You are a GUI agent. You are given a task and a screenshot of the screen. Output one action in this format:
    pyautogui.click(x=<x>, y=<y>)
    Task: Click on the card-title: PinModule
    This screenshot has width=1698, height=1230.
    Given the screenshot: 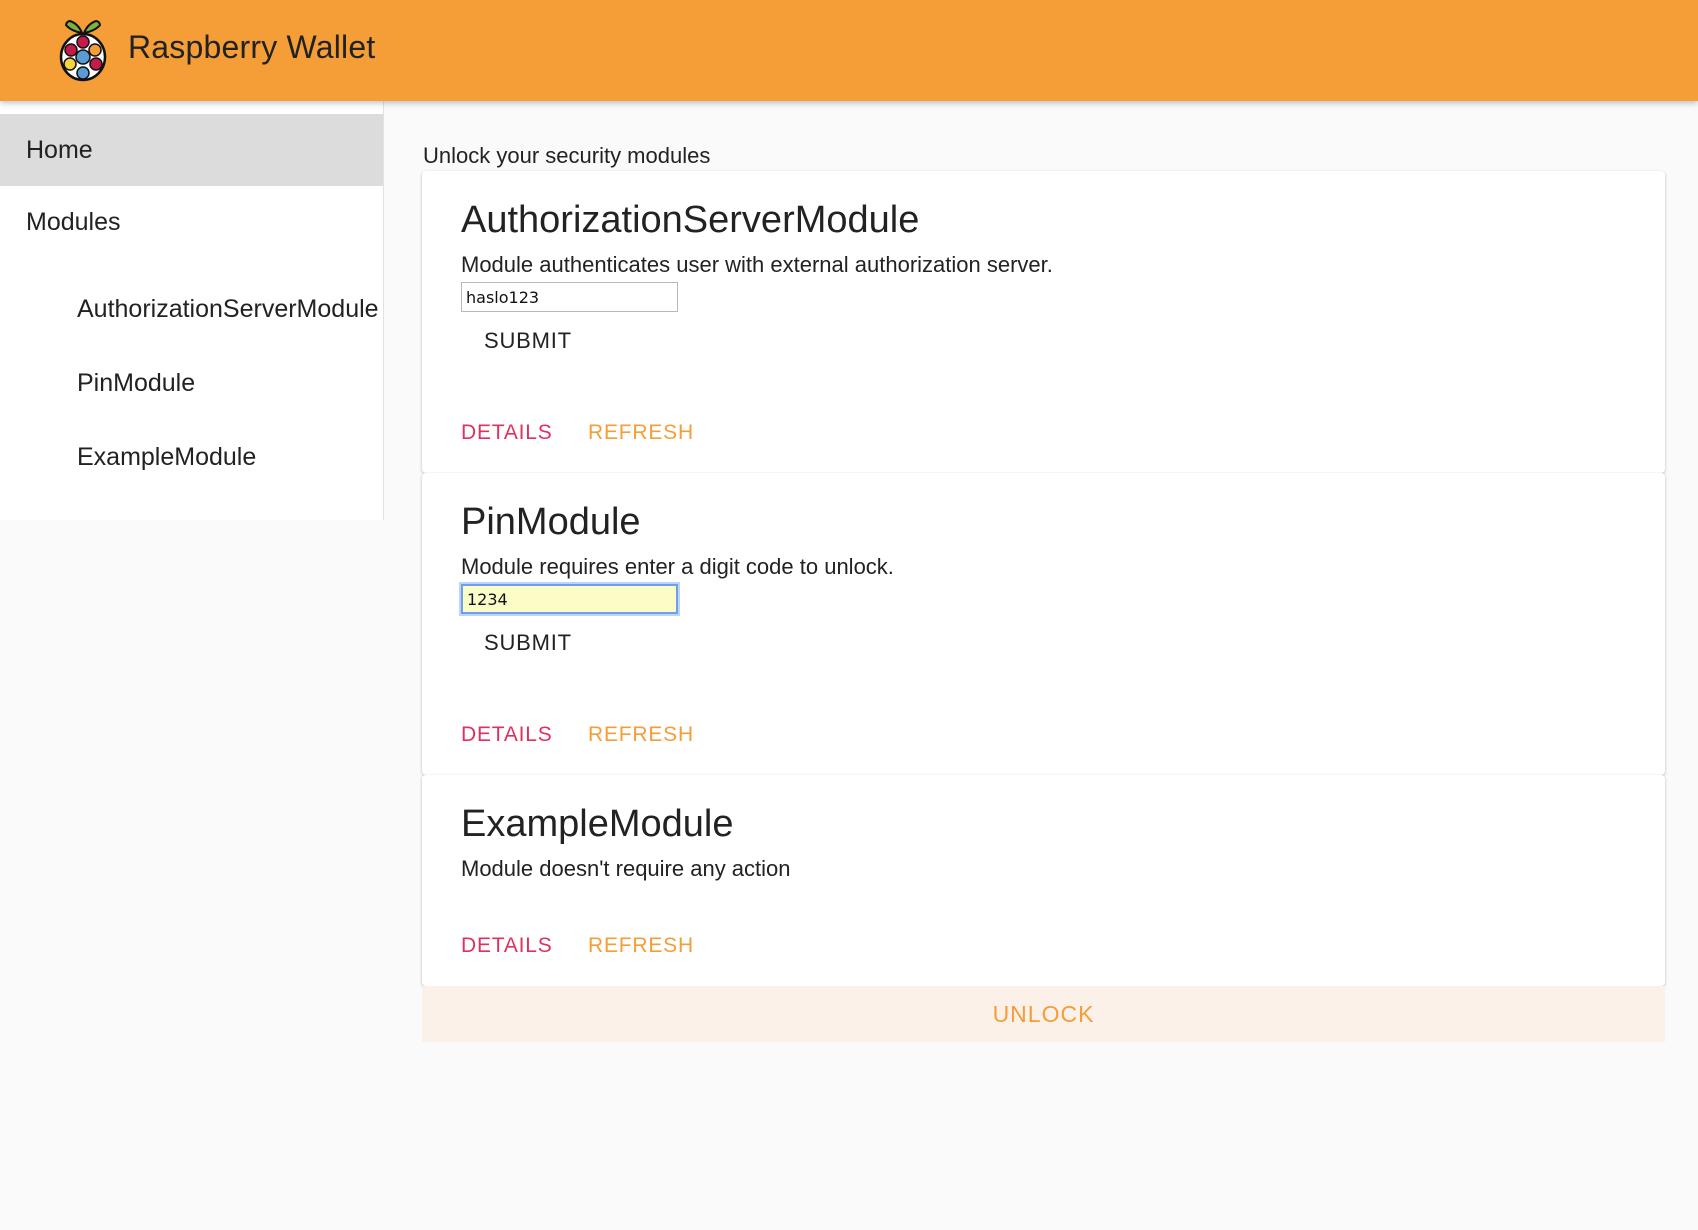 What is the action you would take?
    pyautogui.click(x=551, y=522)
    